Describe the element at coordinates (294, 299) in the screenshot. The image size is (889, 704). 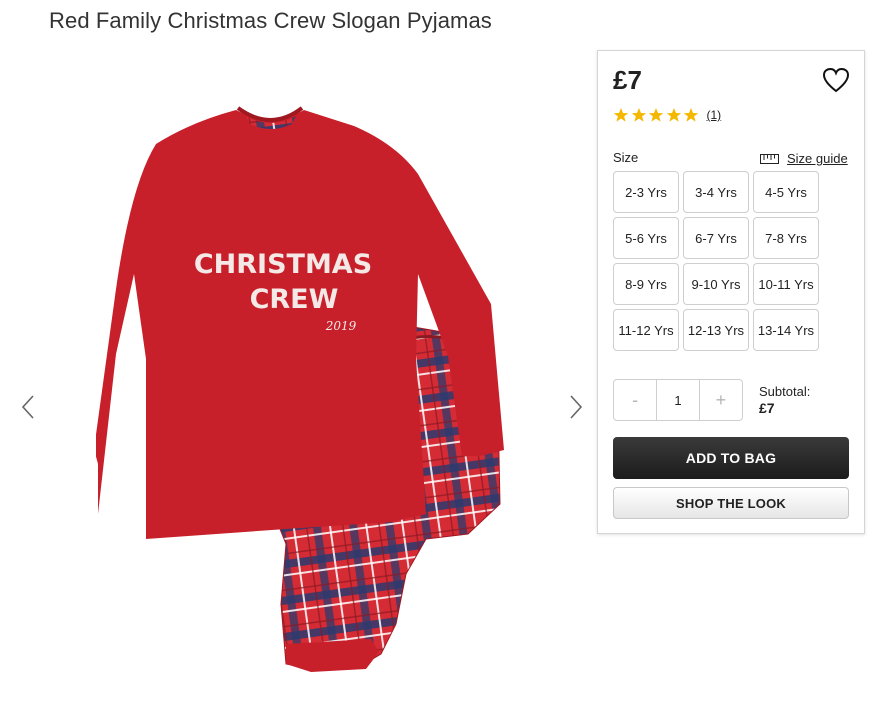
I see `top-print-line2: CREW` at that location.